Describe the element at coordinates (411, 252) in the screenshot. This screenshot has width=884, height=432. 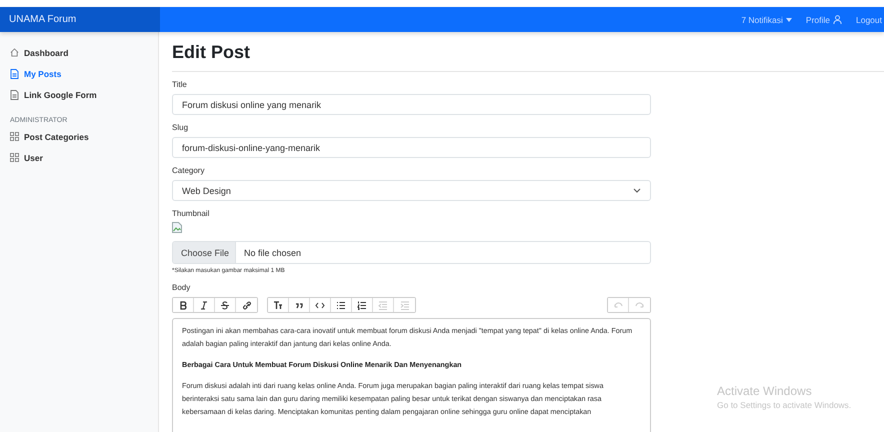
I see `file-input: Choose File No file chosen` at that location.